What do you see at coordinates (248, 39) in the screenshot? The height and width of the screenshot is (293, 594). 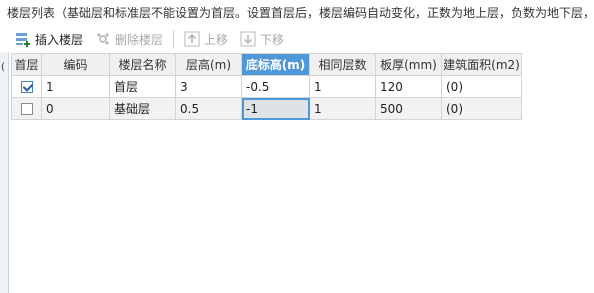 I see `arrow-down-icon` at bounding box center [248, 39].